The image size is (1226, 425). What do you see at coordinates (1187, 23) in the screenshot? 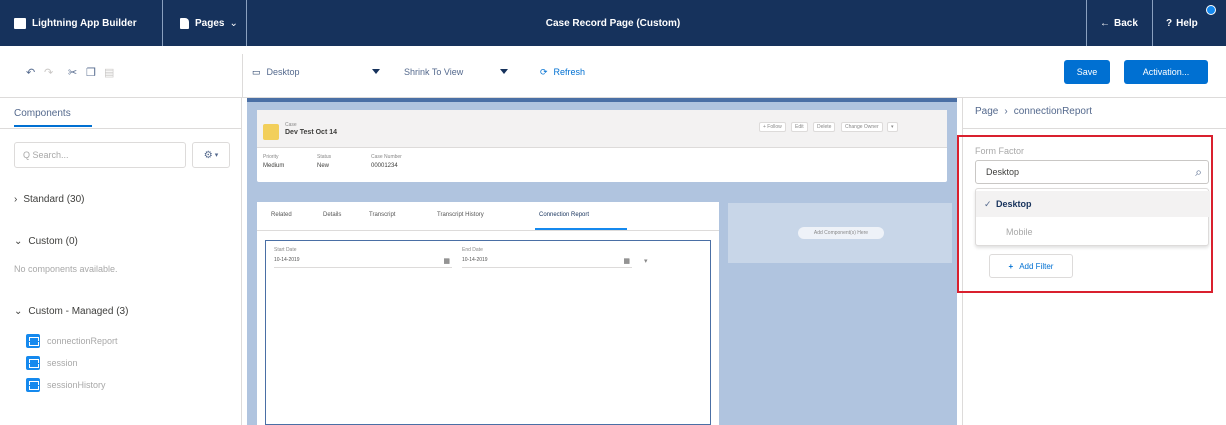
I see `help-label: Help` at bounding box center [1187, 23].